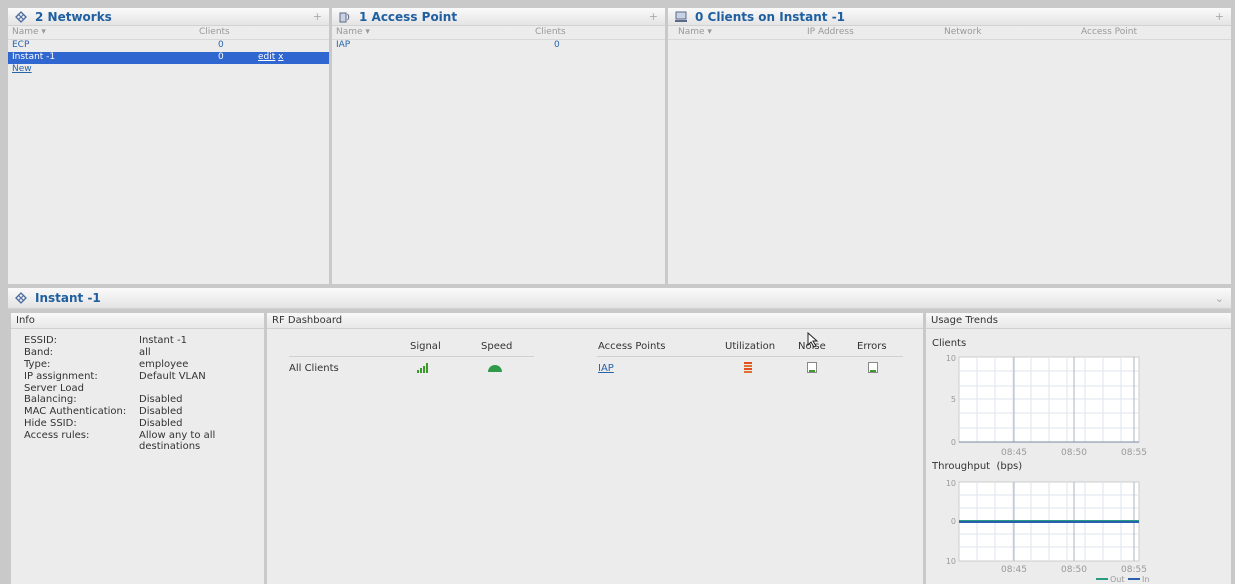  What do you see at coordinates (103, 423) in the screenshot?
I see `info-hide-ssid: Hide SSID: Disabled` at bounding box center [103, 423].